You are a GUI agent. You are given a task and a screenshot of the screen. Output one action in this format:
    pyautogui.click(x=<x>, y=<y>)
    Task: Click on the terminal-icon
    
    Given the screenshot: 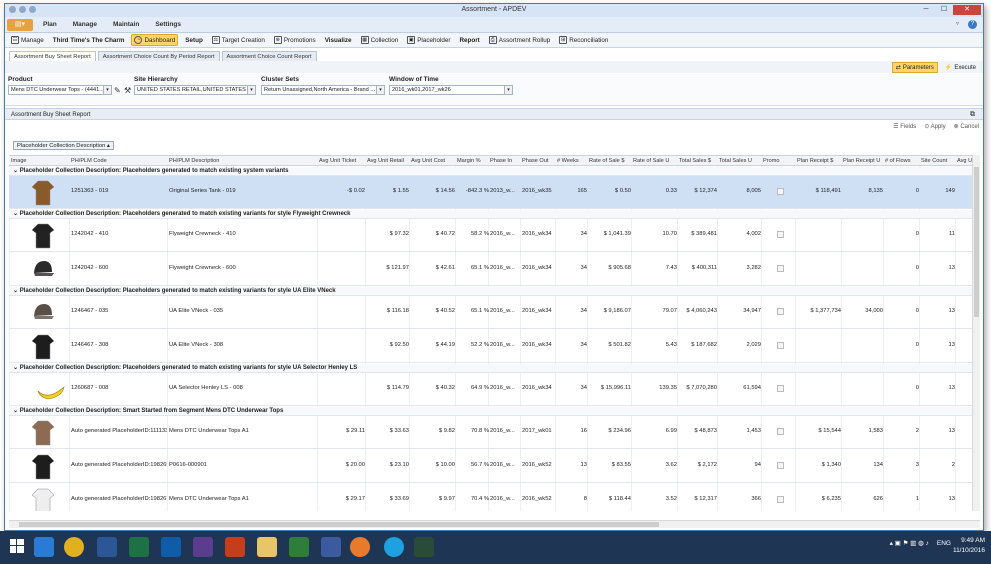 What is the action you would take?
    pyautogui.click(x=424, y=547)
    